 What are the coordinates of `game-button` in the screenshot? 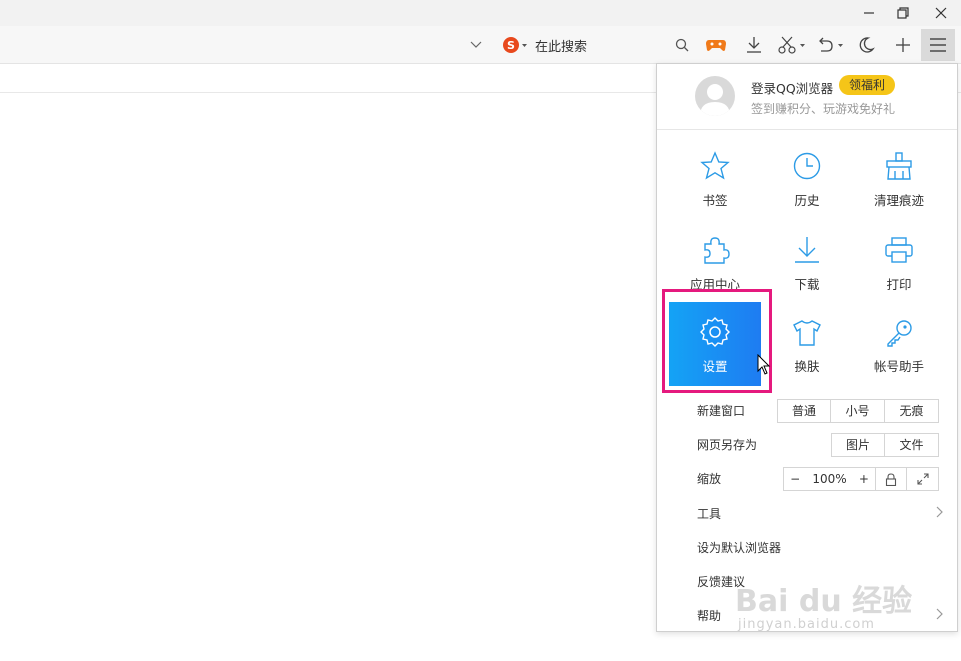 It's located at (716, 45).